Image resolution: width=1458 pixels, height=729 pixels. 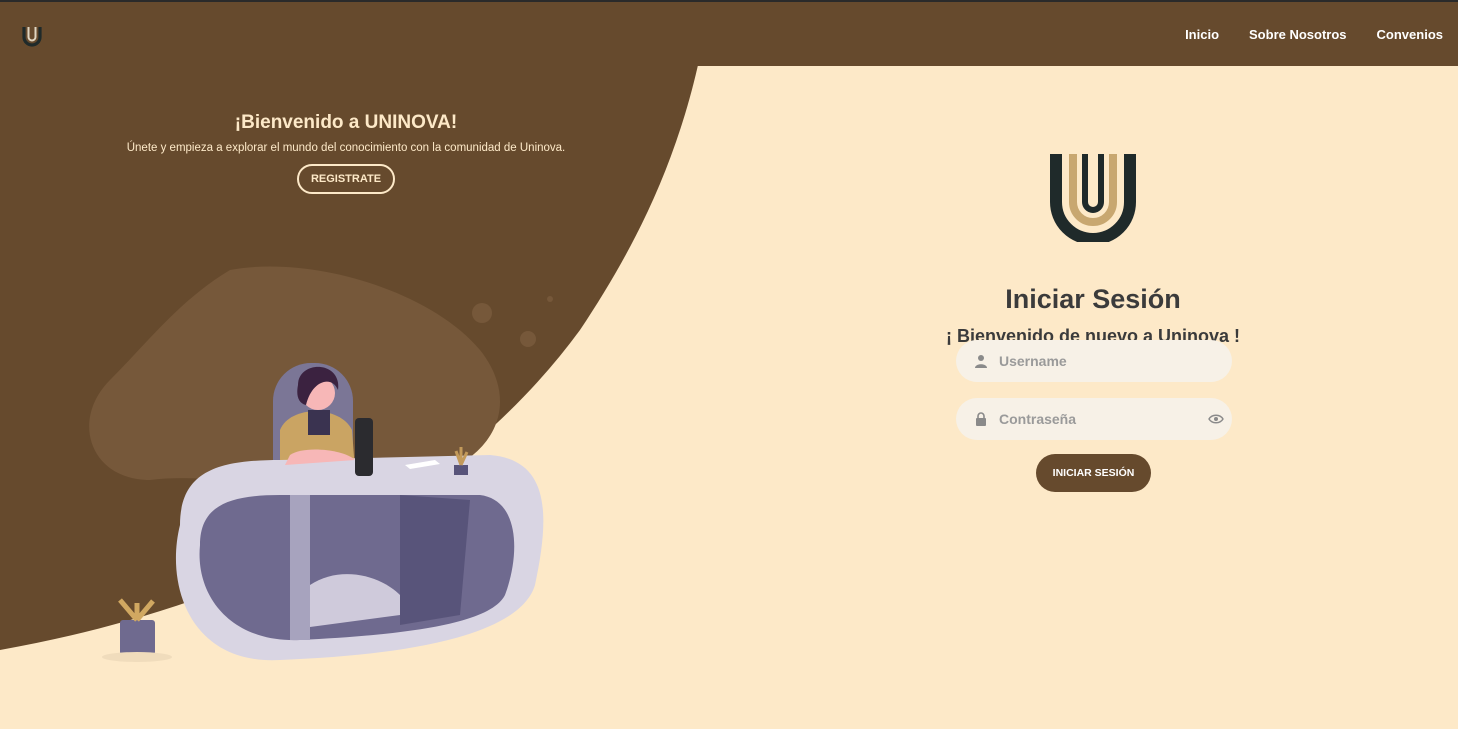 What do you see at coordinates (981, 361) in the screenshot?
I see `user-icon` at bounding box center [981, 361].